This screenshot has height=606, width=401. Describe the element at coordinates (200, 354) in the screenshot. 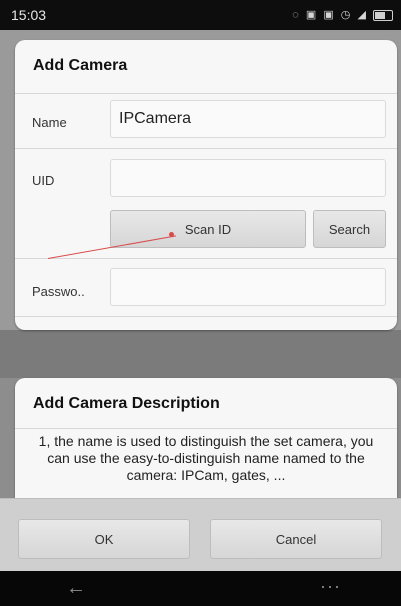

I see `background-separator` at that location.